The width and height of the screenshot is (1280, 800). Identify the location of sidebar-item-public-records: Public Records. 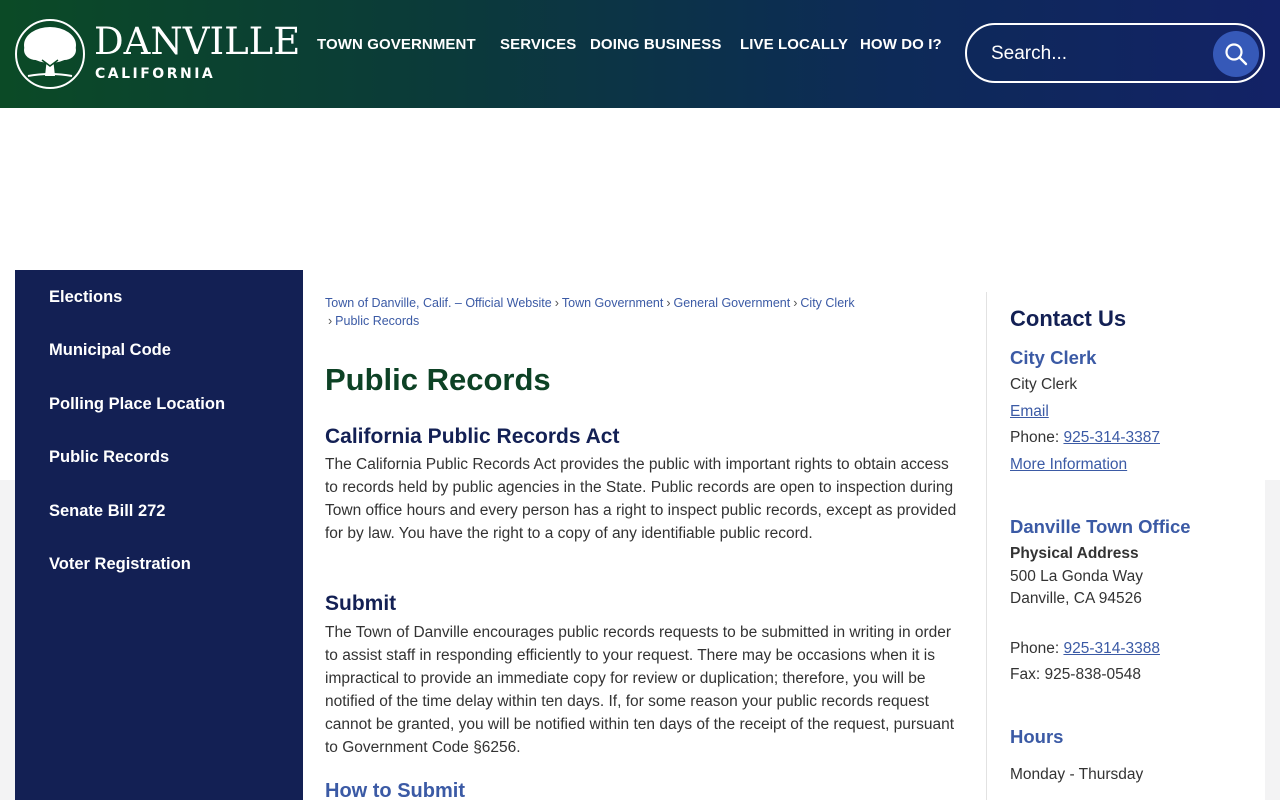
(109, 457).